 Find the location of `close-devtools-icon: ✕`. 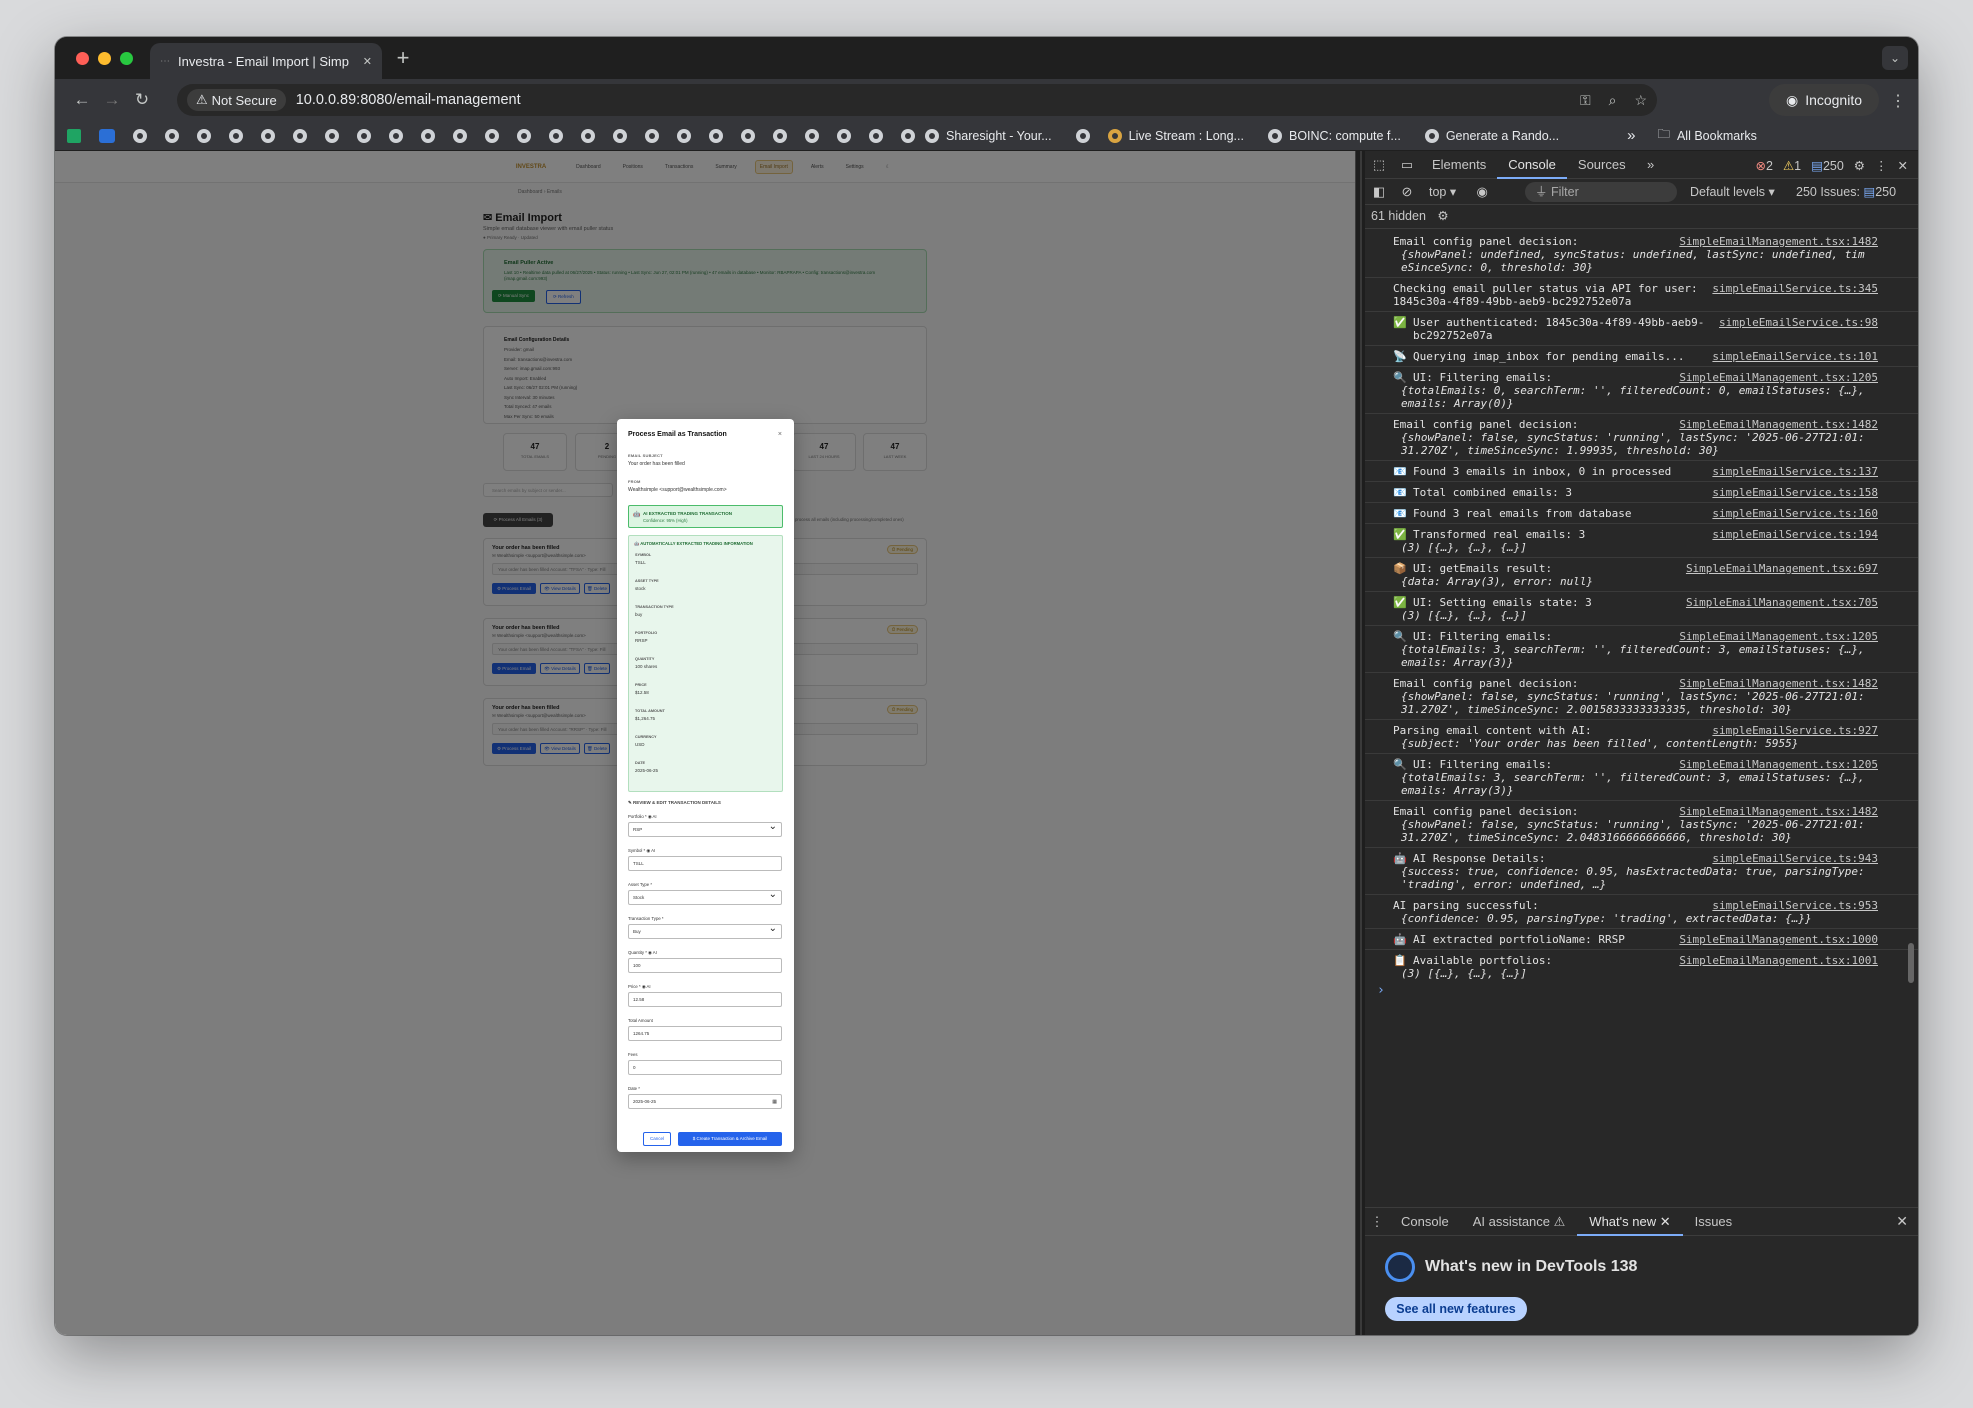

close-devtools-icon: ✕ is located at coordinates (1903, 165).